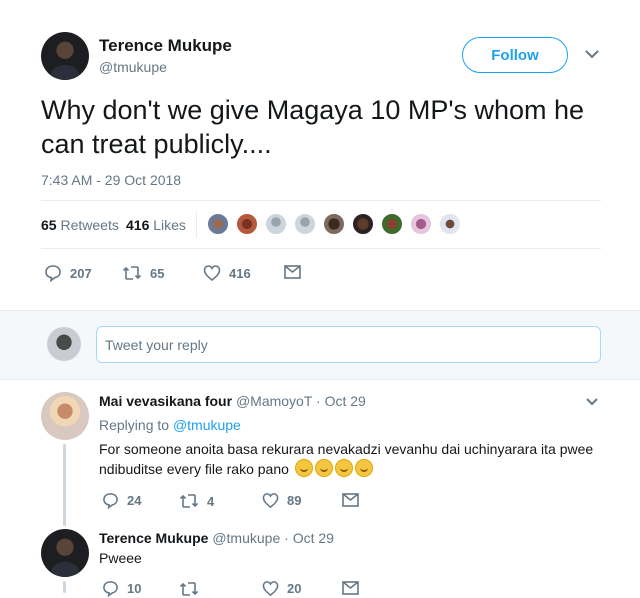 This screenshot has width=640, height=598. Describe the element at coordinates (165, 46) in the screenshot. I see `author-name: Terence Mukupe` at that location.